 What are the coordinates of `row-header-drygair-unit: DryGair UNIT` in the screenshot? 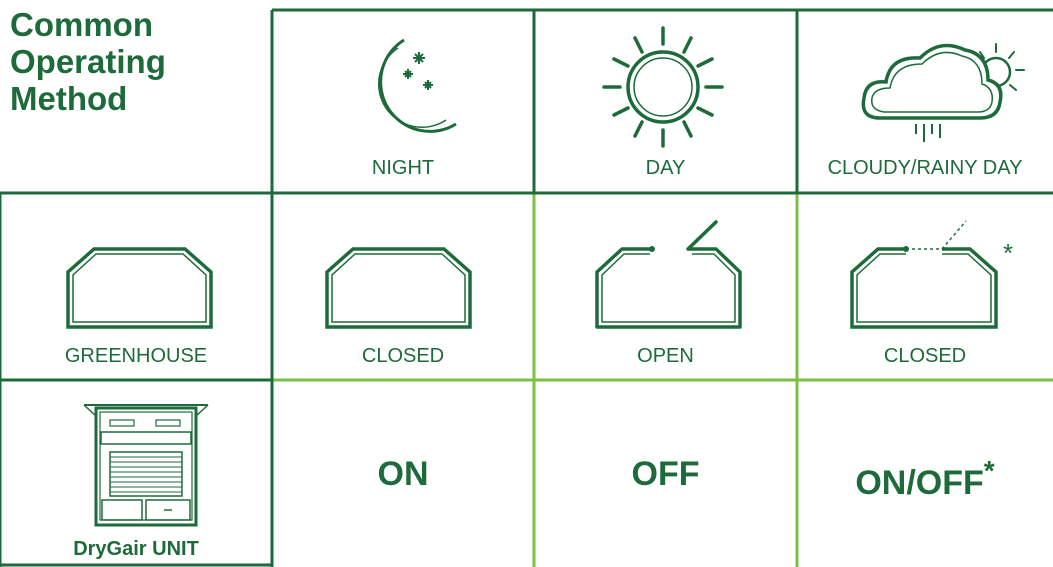 It's located at (136, 549).